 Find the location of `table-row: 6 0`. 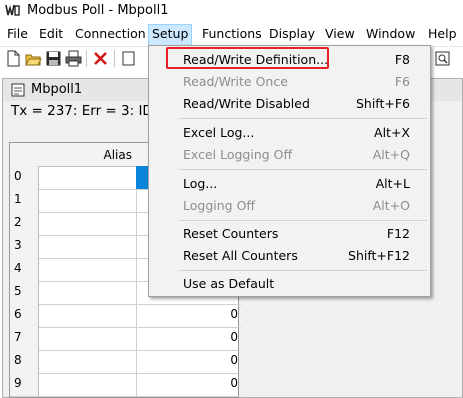

table-row: 6 0 is located at coordinates (125, 316).